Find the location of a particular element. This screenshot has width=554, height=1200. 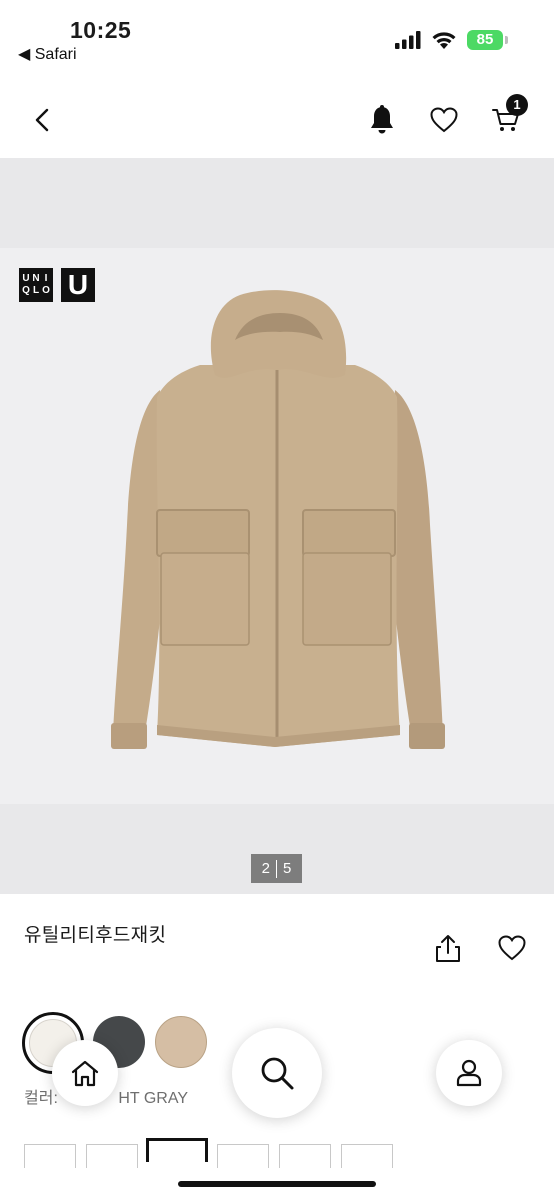

wifi-icon is located at coordinates (444, 40).